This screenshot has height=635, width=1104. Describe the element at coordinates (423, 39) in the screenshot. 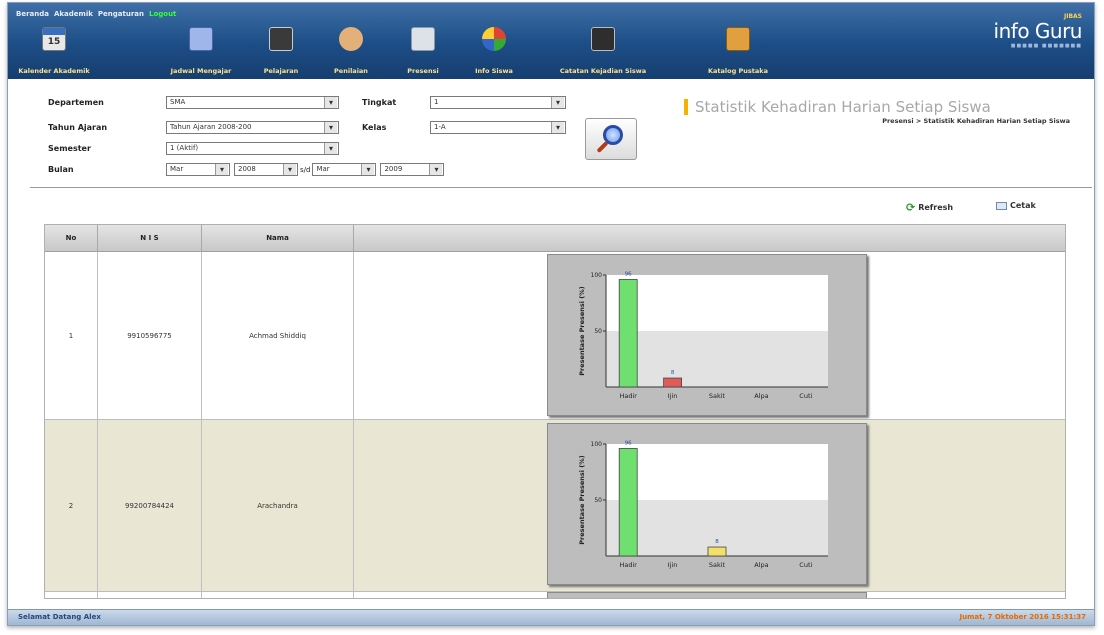

I see `attendance-icon` at that location.